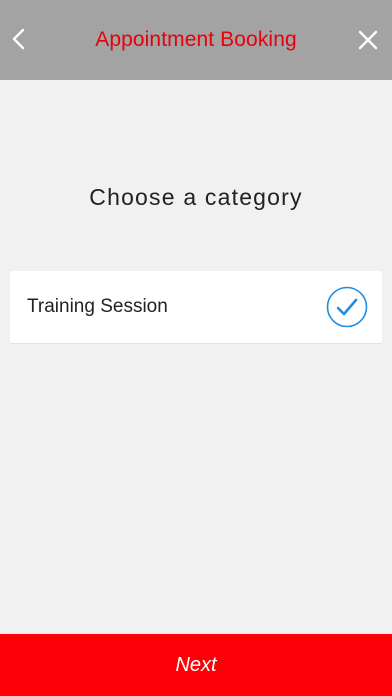 The width and height of the screenshot is (392, 696). I want to click on page-title: Appointment Booking, so click(196, 39).